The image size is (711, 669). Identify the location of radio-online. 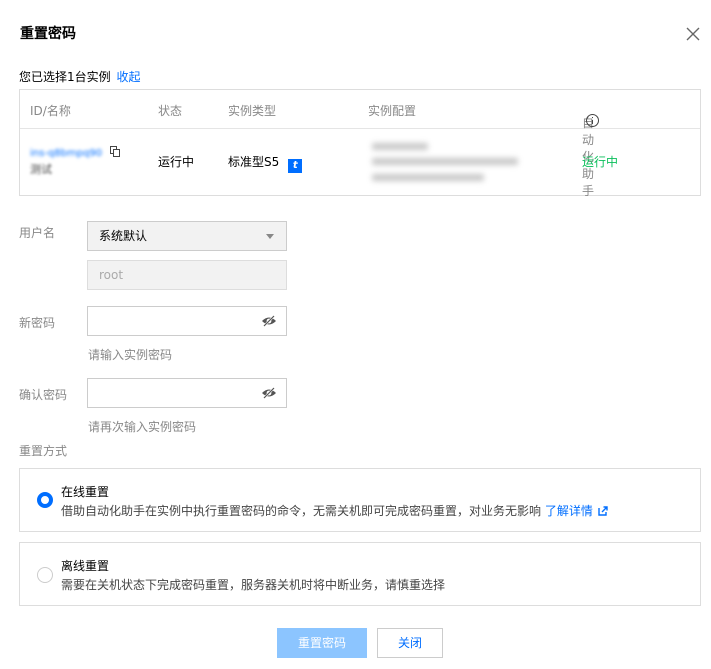
(45, 500).